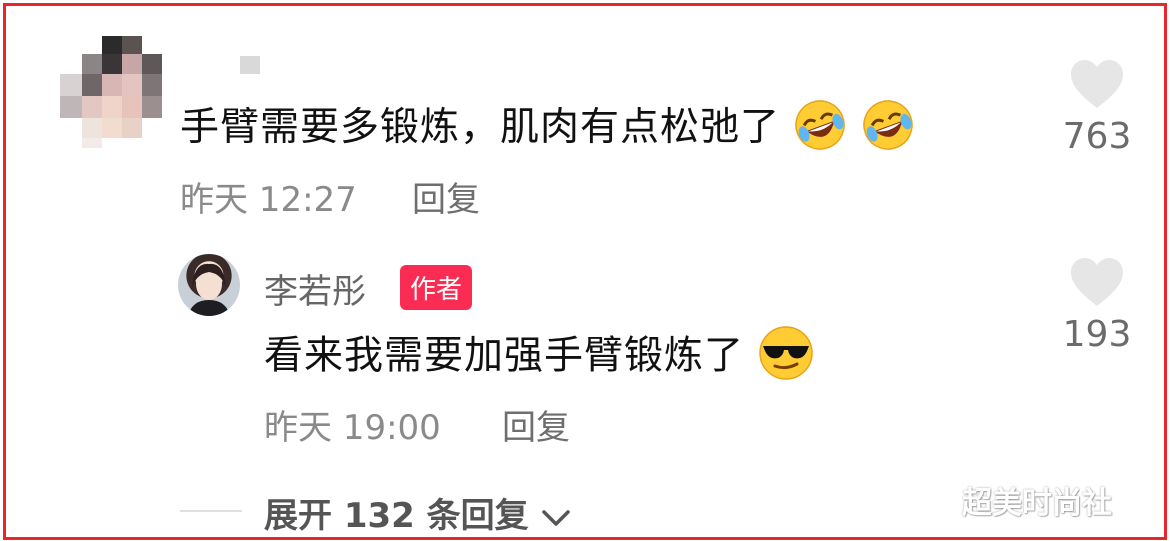  I want to click on expand-replies-label: 展开 132 条回复, so click(396, 516).